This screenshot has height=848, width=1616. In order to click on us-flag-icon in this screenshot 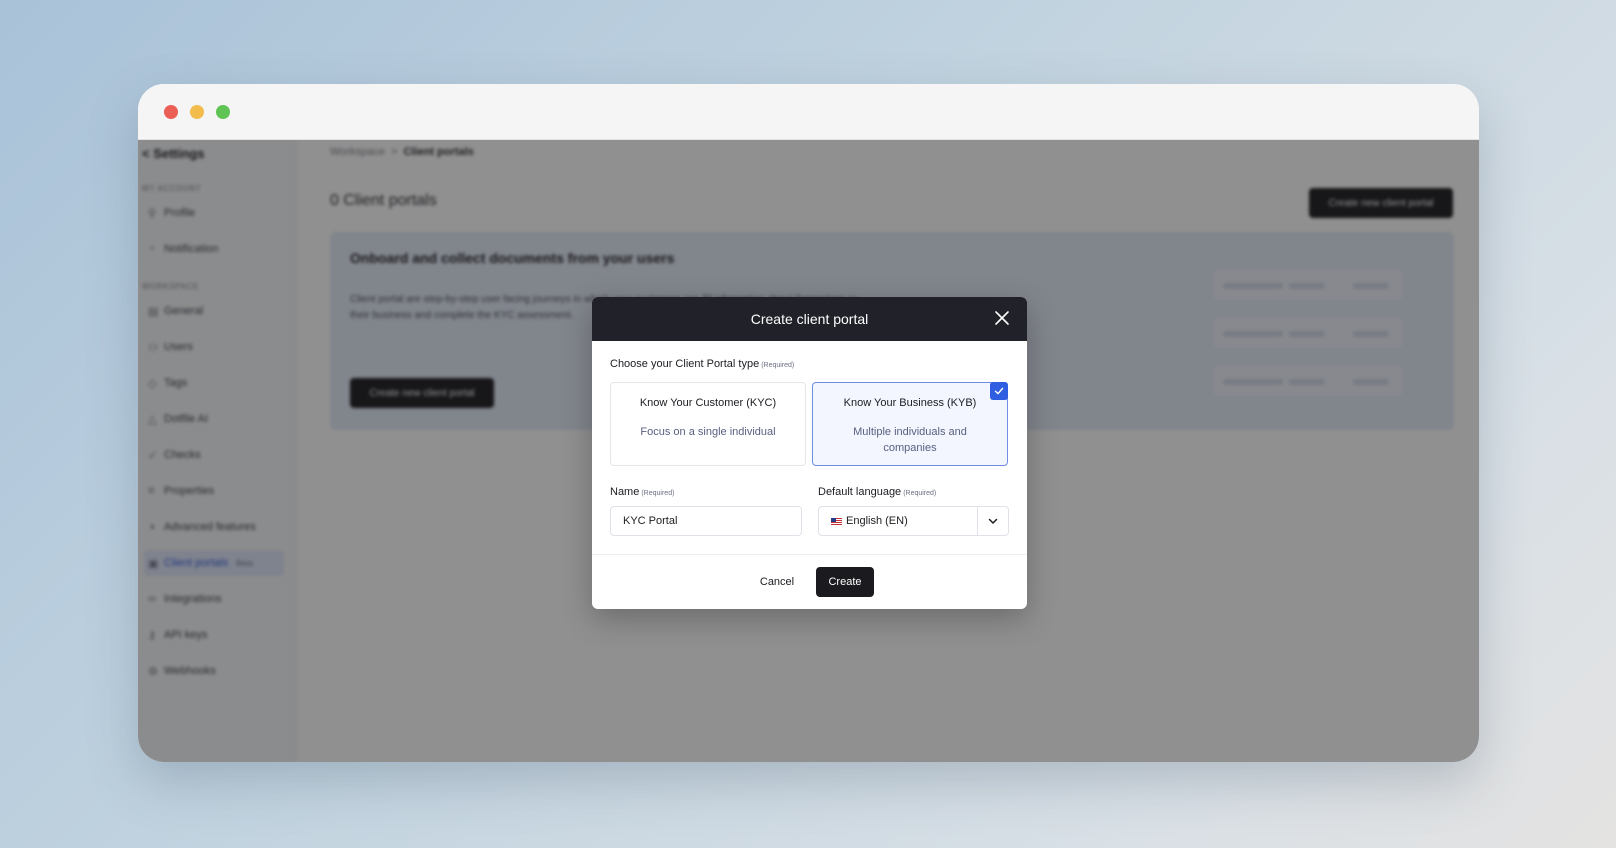, I will do `click(836, 521)`.